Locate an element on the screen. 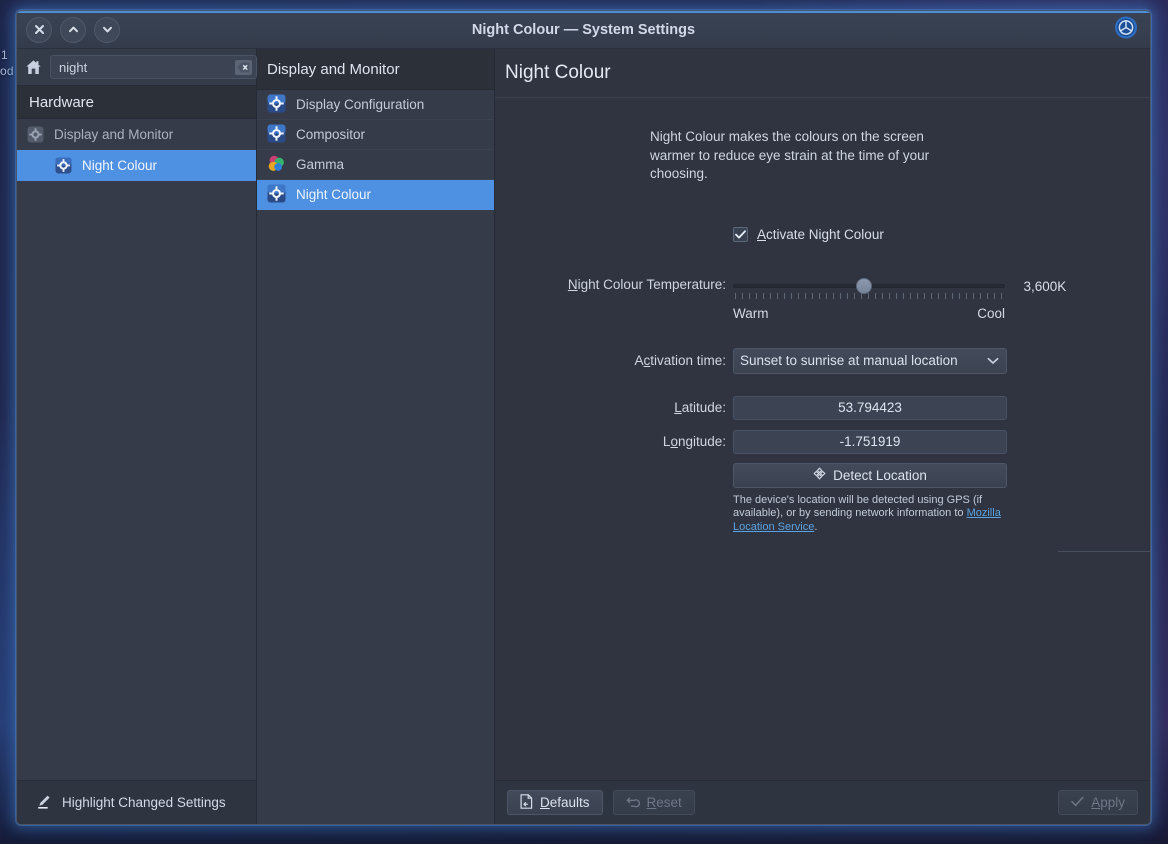 This screenshot has width=1168, height=844. temperature-slider is located at coordinates (869, 289).